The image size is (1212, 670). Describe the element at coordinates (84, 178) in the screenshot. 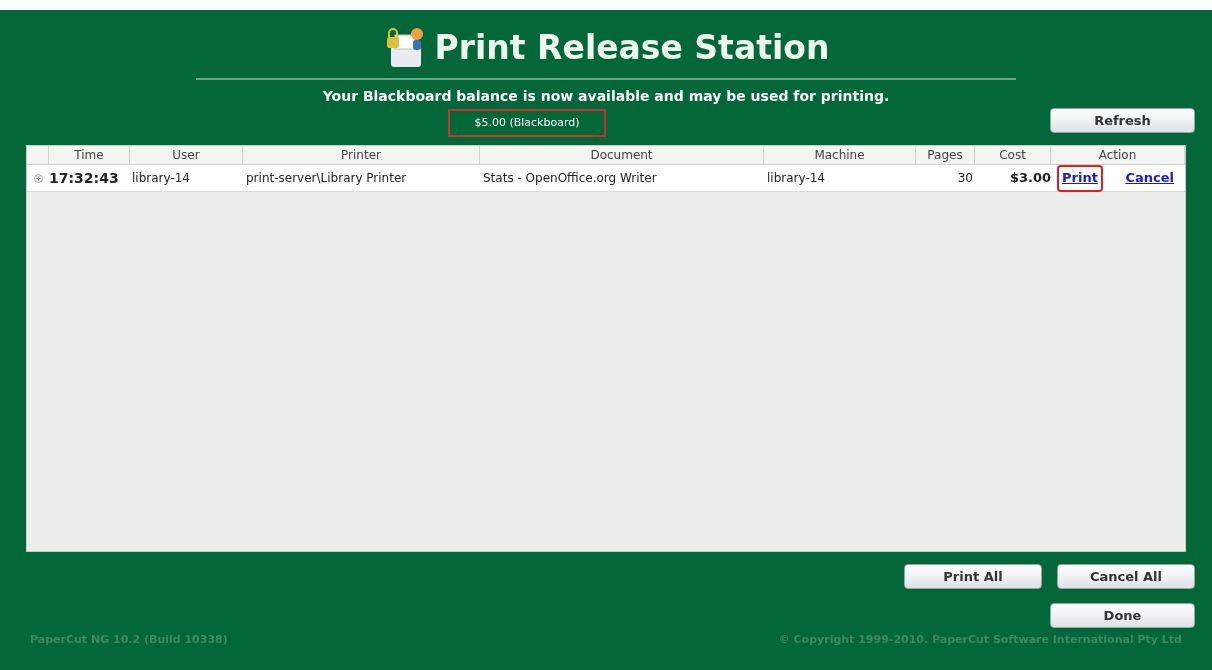

I see `table-cell-text: 17:32:43` at that location.